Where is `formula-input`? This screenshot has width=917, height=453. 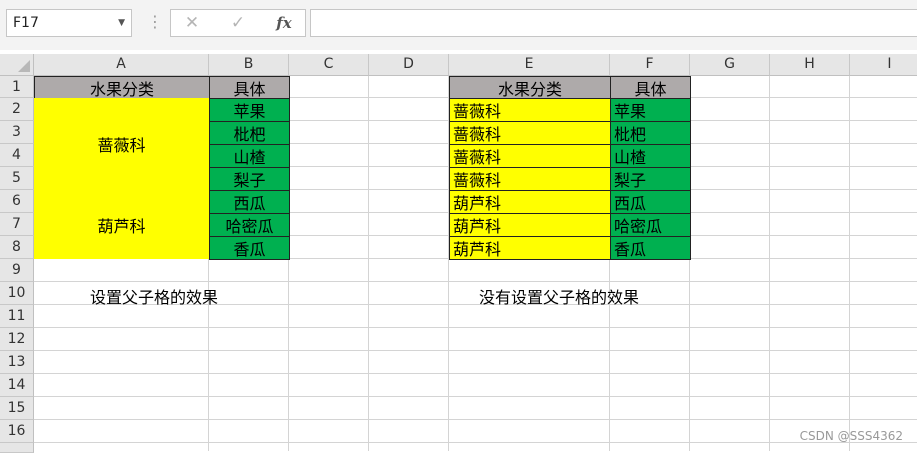 formula-input is located at coordinates (613, 23).